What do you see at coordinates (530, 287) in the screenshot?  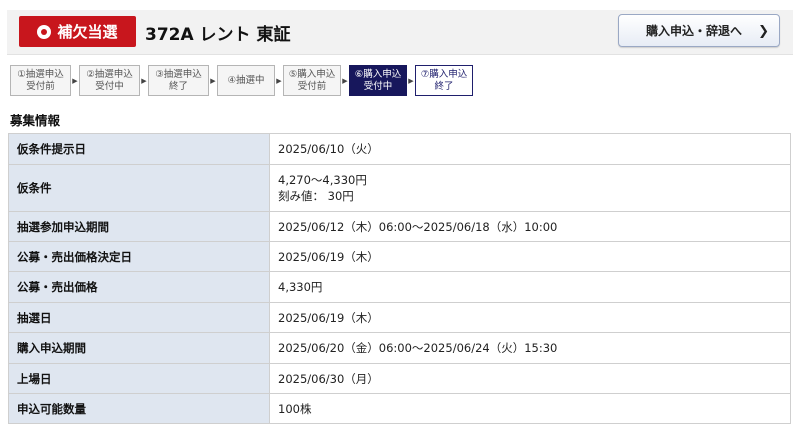 I see `row-value: 4,330円` at bounding box center [530, 287].